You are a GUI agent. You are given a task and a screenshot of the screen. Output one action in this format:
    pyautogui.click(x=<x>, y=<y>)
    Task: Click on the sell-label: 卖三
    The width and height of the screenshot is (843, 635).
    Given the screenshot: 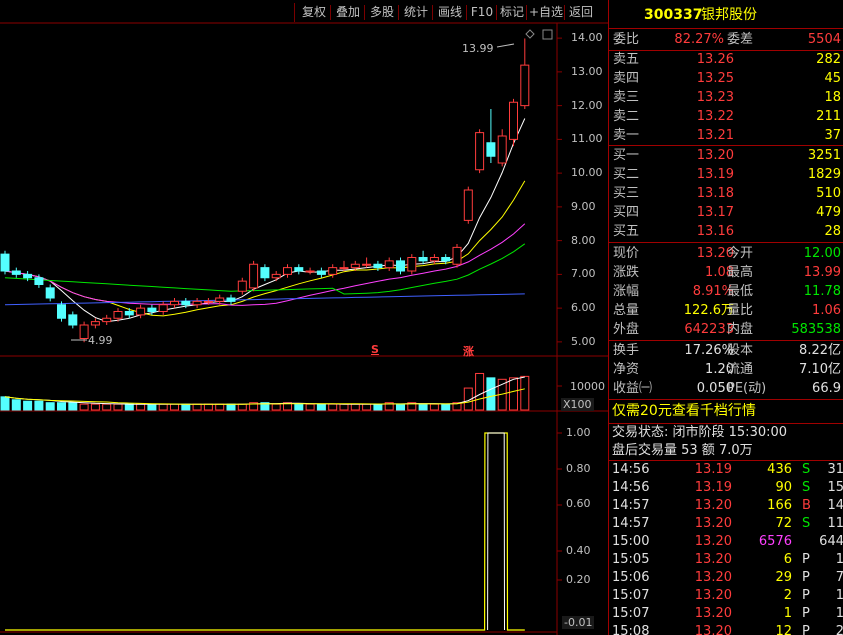 What is the action you would take?
    pyautogui.click(x=626, y=97)
    